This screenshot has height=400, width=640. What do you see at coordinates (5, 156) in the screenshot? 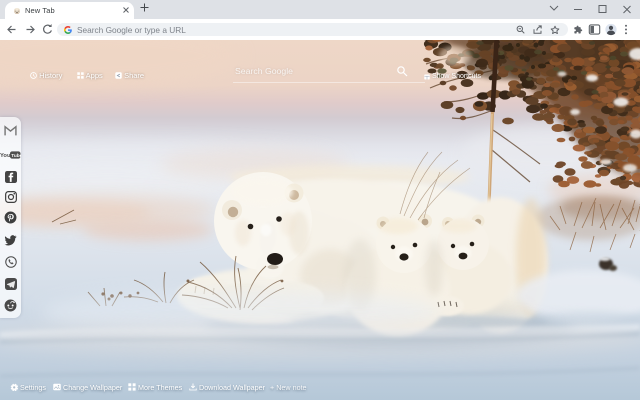
I see `svg-text: You` at bounding box center [5, 156].